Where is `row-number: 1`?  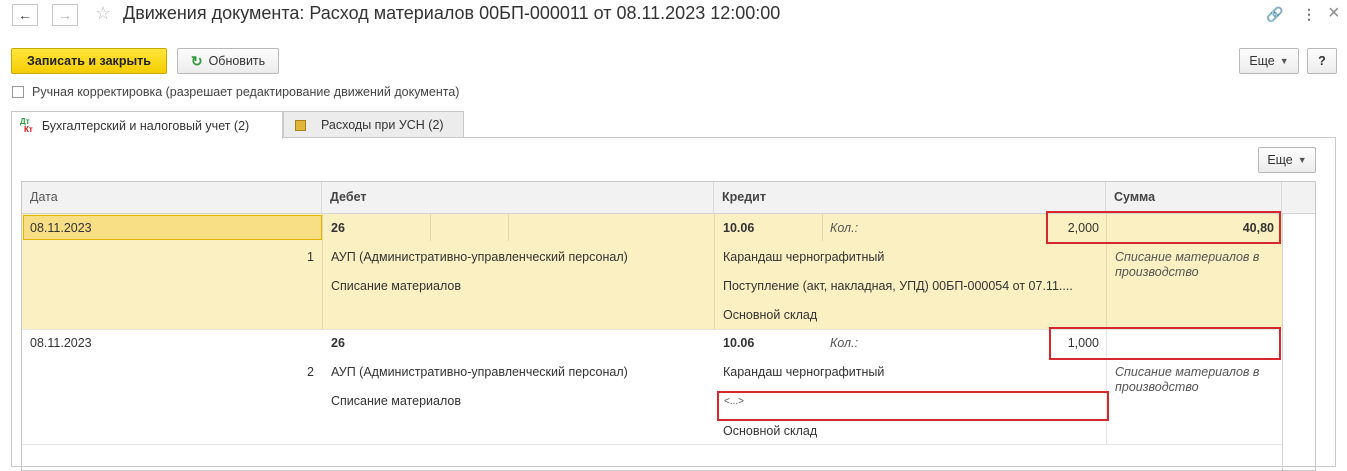 row-number: 1 is located at coordinates (310, 257).